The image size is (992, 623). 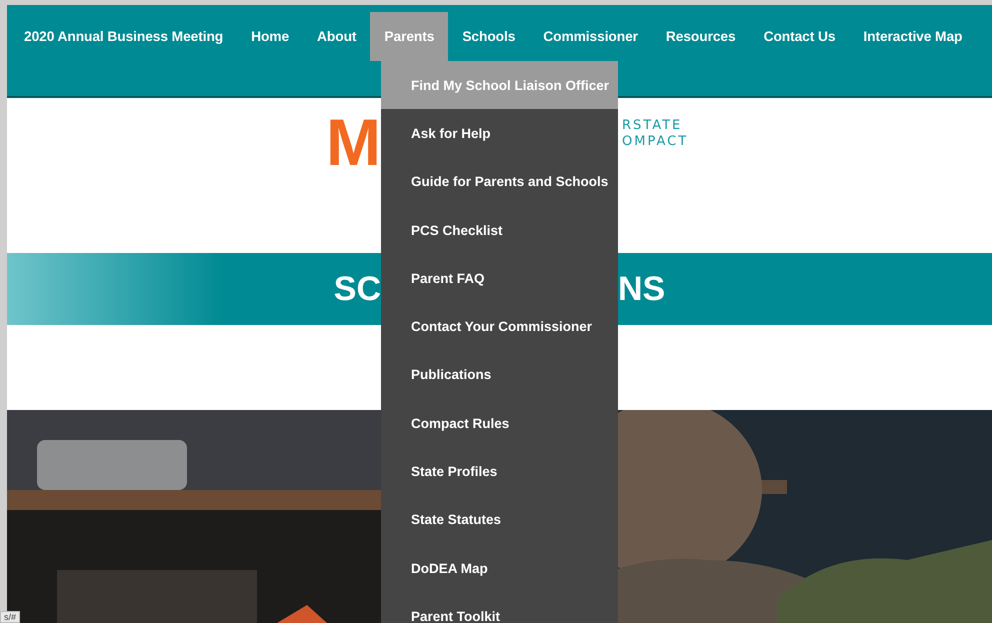 What do you see at coordinates (642, 289) in the screenshot?
I see `banner-title: NS` at bounding box center [642, 289].